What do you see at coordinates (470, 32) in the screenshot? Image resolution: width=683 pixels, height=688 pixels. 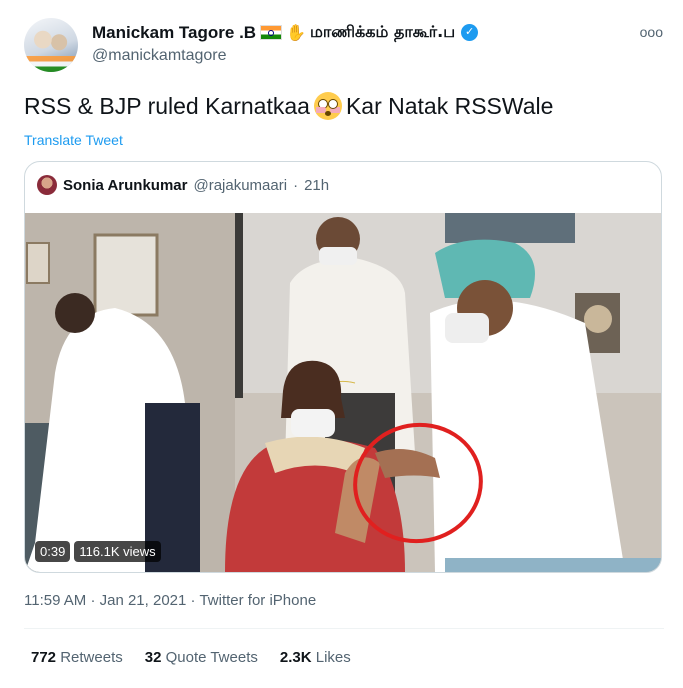 I see `verified-badge-icon: ✓` at bounding box center [470, 32].